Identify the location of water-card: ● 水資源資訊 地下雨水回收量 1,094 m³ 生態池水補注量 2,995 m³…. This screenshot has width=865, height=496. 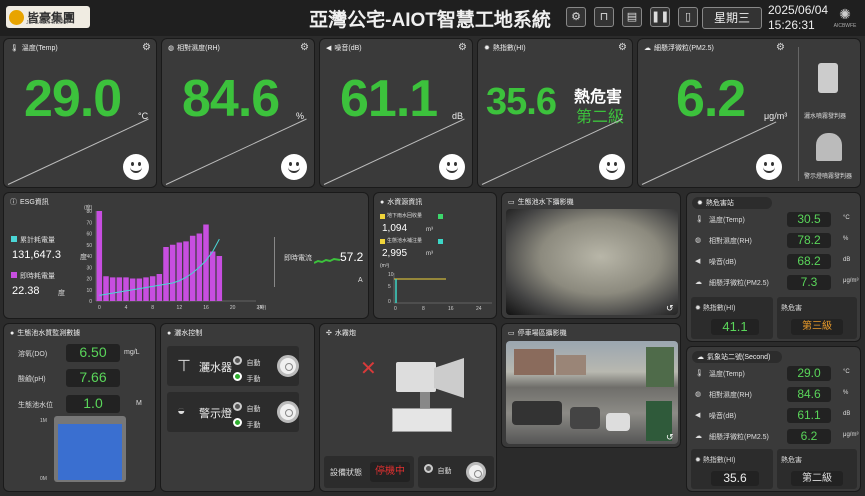
(435, 255).